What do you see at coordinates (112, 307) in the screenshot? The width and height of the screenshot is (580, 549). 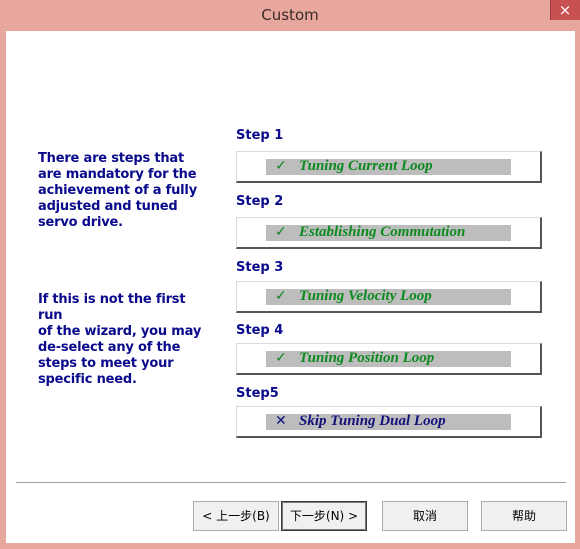 I see `intro-line: If this is not the first run` at bounding box center [112, 307].